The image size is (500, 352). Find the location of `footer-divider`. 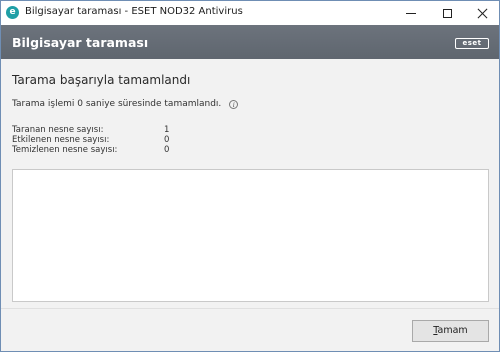

footer-divider is located at coordinates (250, 308).